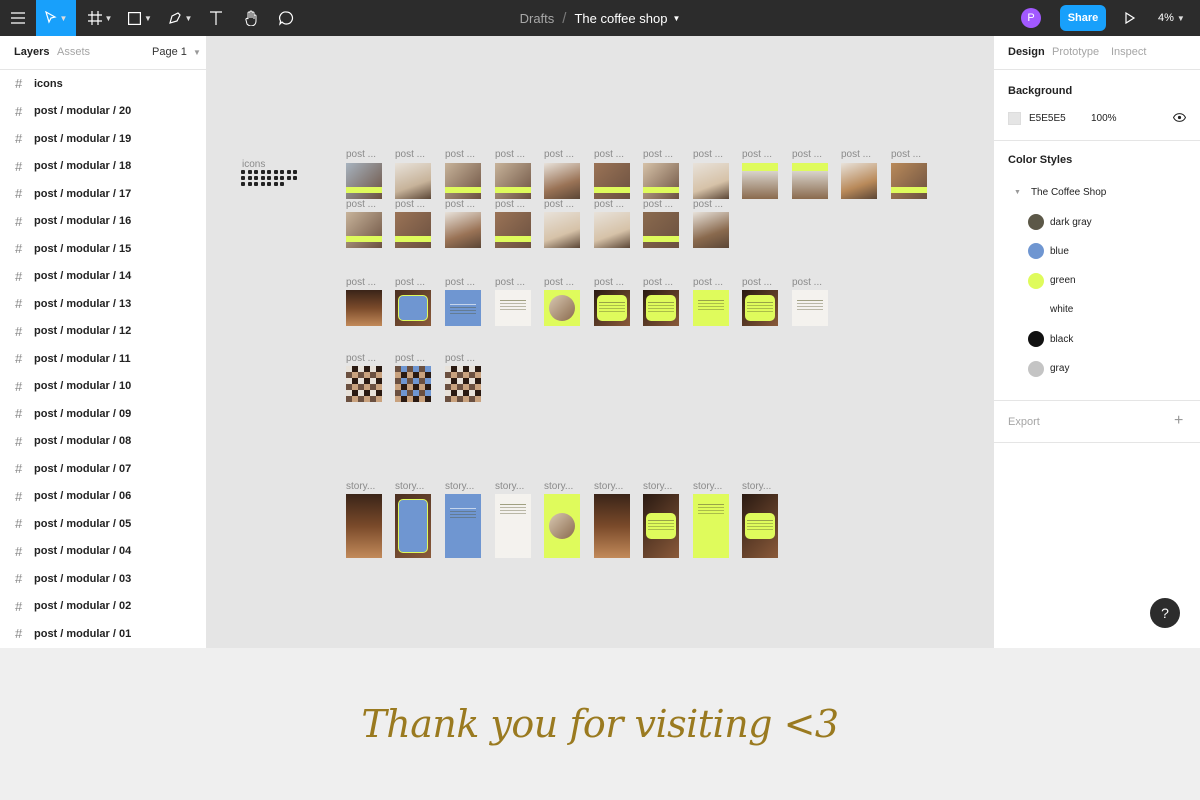 Image resolution: width=1200 pixels, height=800 pixels. What do you see at coordinates (18, 18) in the screenshot?
I see `main-menu-button` at bounding box center [18, 18].